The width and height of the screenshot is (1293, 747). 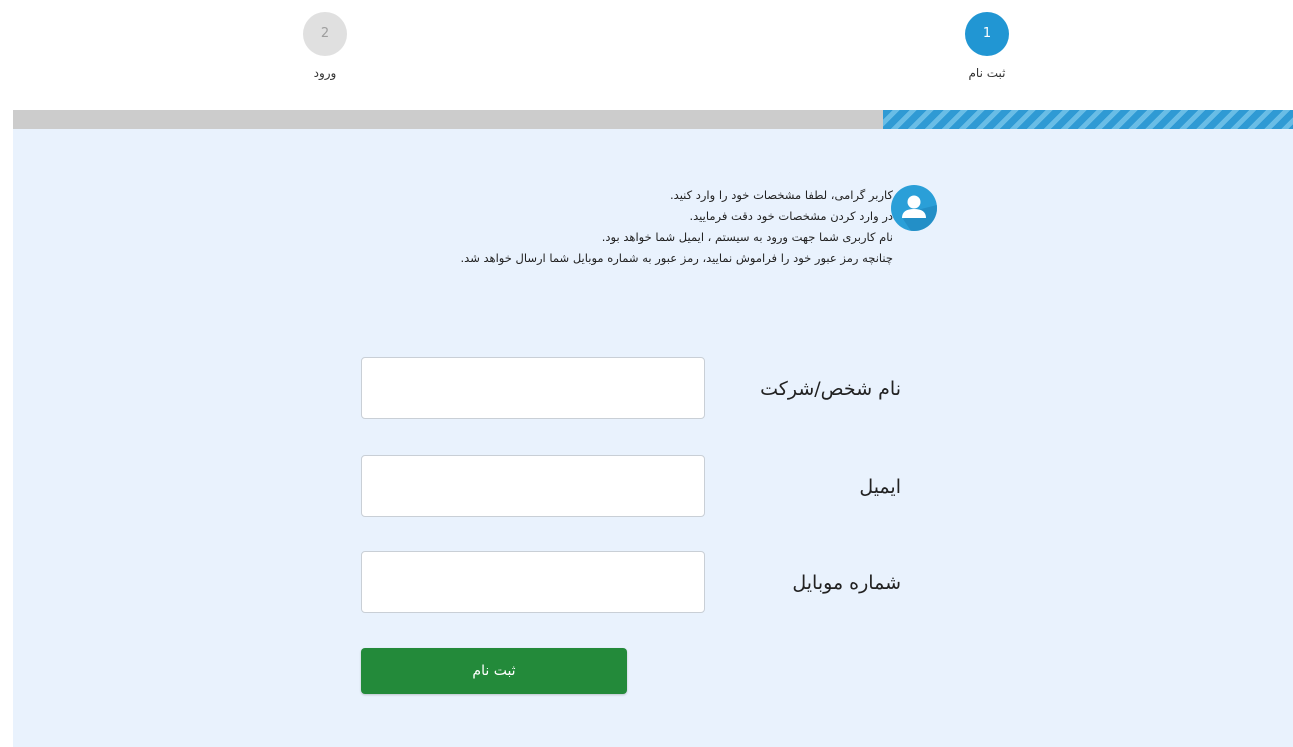 What do you see at coordinates (987, 34) in the screenshot?
I see `step-1-number: 1` at bounding box center [987, 34].